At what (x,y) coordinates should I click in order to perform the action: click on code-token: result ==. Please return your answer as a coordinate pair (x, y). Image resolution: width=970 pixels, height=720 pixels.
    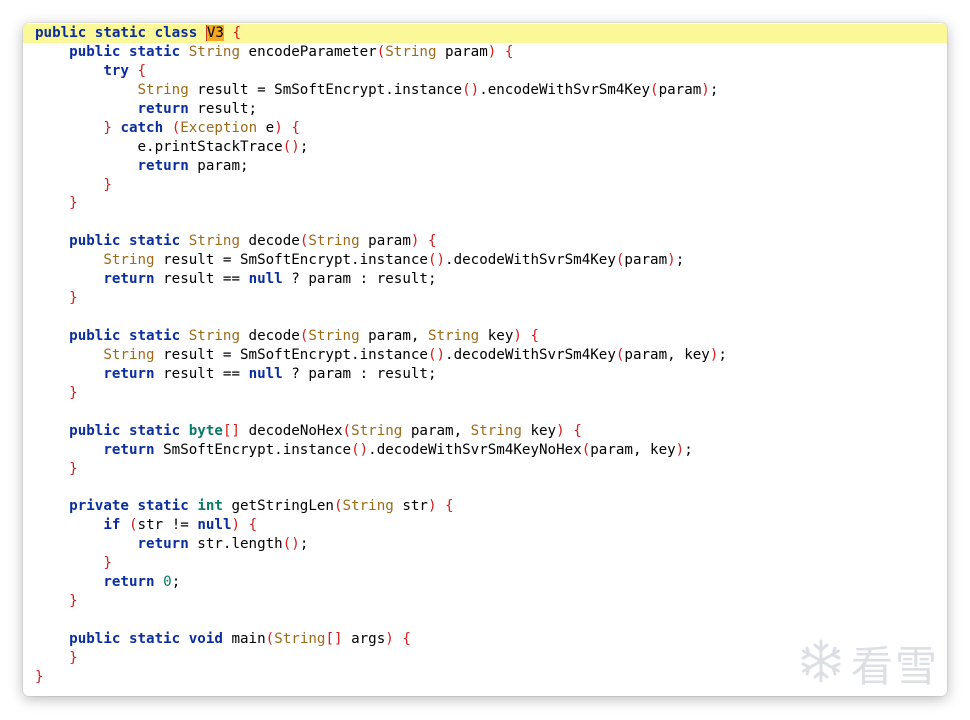
    Looking at the image, I should click on (201, 279).